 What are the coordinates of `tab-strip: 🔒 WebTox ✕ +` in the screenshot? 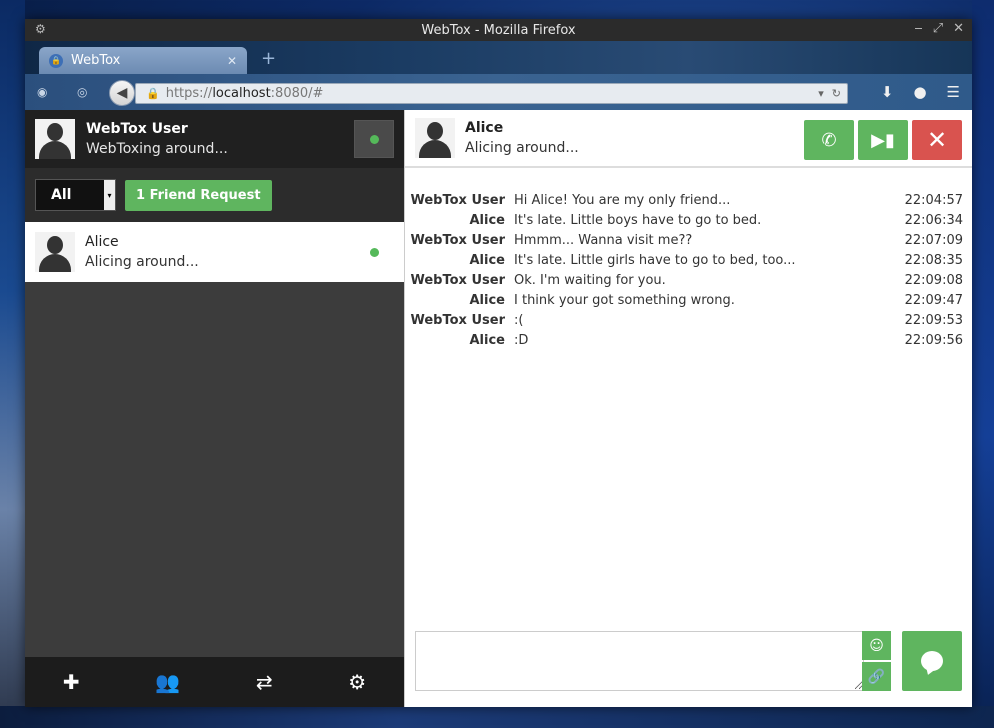 It's located at (498, 57).